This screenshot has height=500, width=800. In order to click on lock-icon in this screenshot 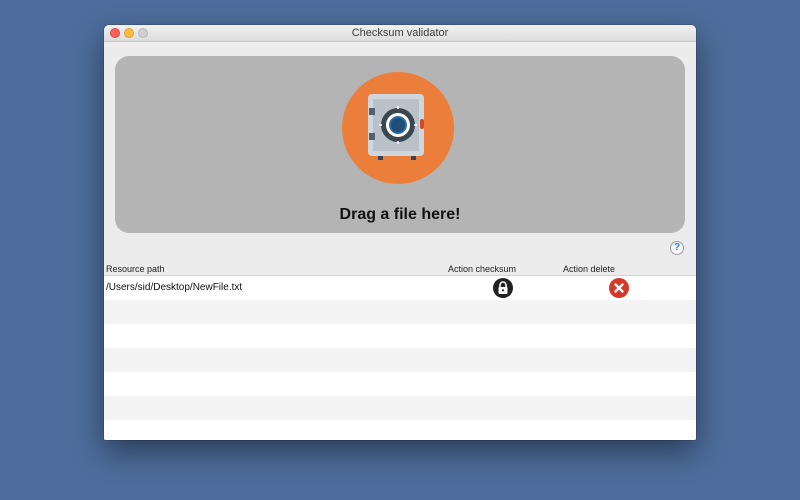, I will do `click(503, 287)`.